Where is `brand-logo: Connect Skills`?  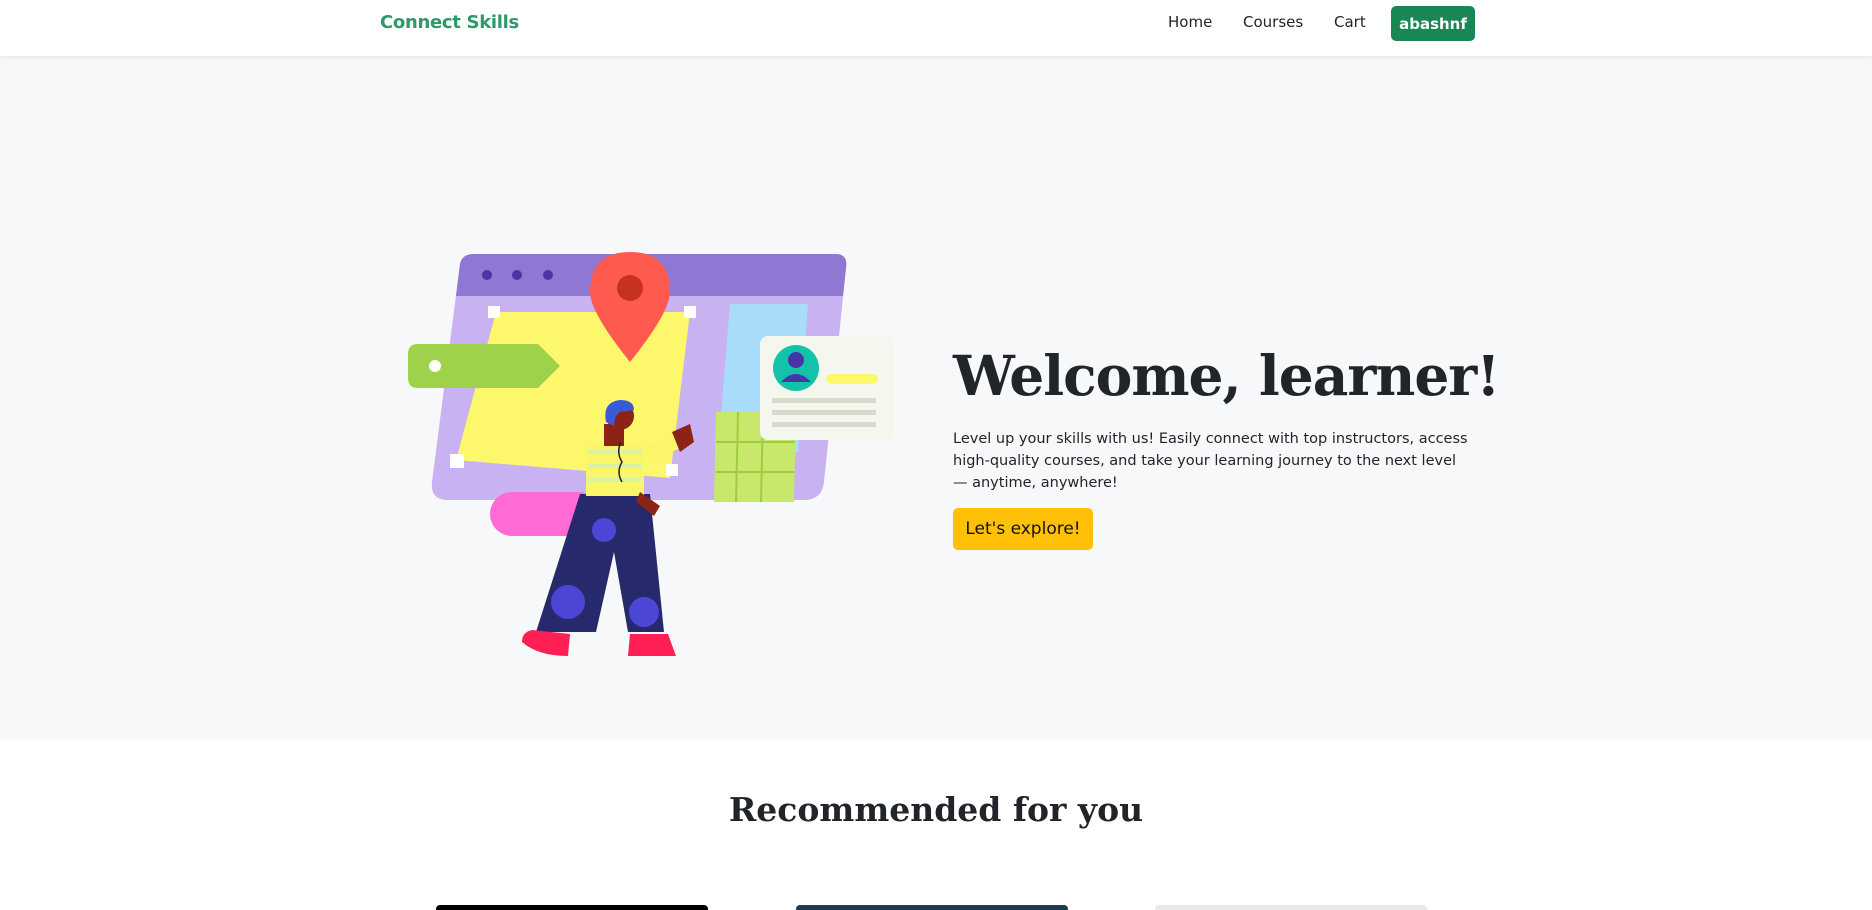 brand-logo: Connect Skills is located at coordinates (449, 22).